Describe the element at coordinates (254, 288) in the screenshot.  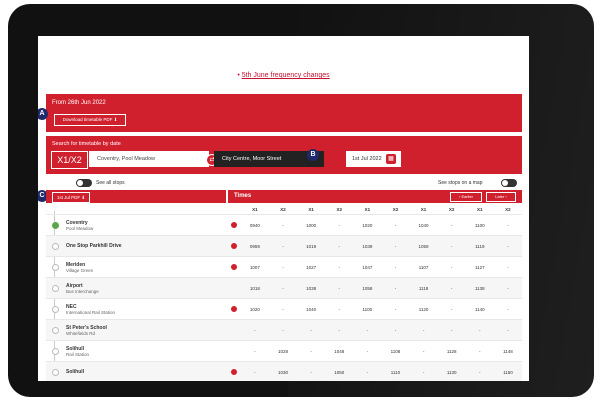
I see `time-cell: 1018` at that location.